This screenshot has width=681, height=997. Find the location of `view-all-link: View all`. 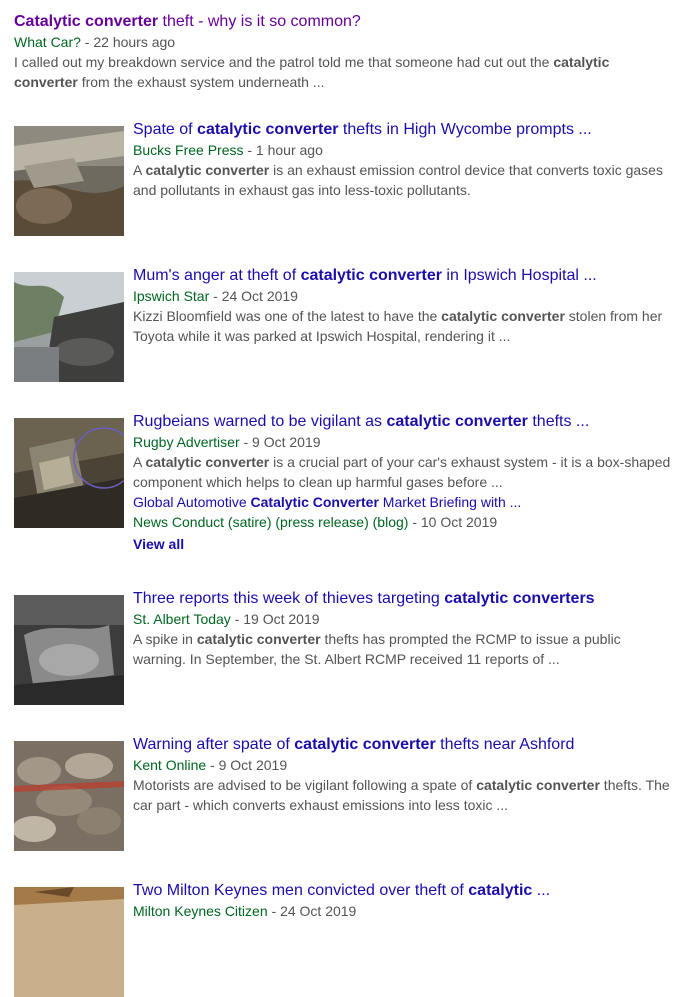

view-all-link: View all is located at coordinates (158, 544).